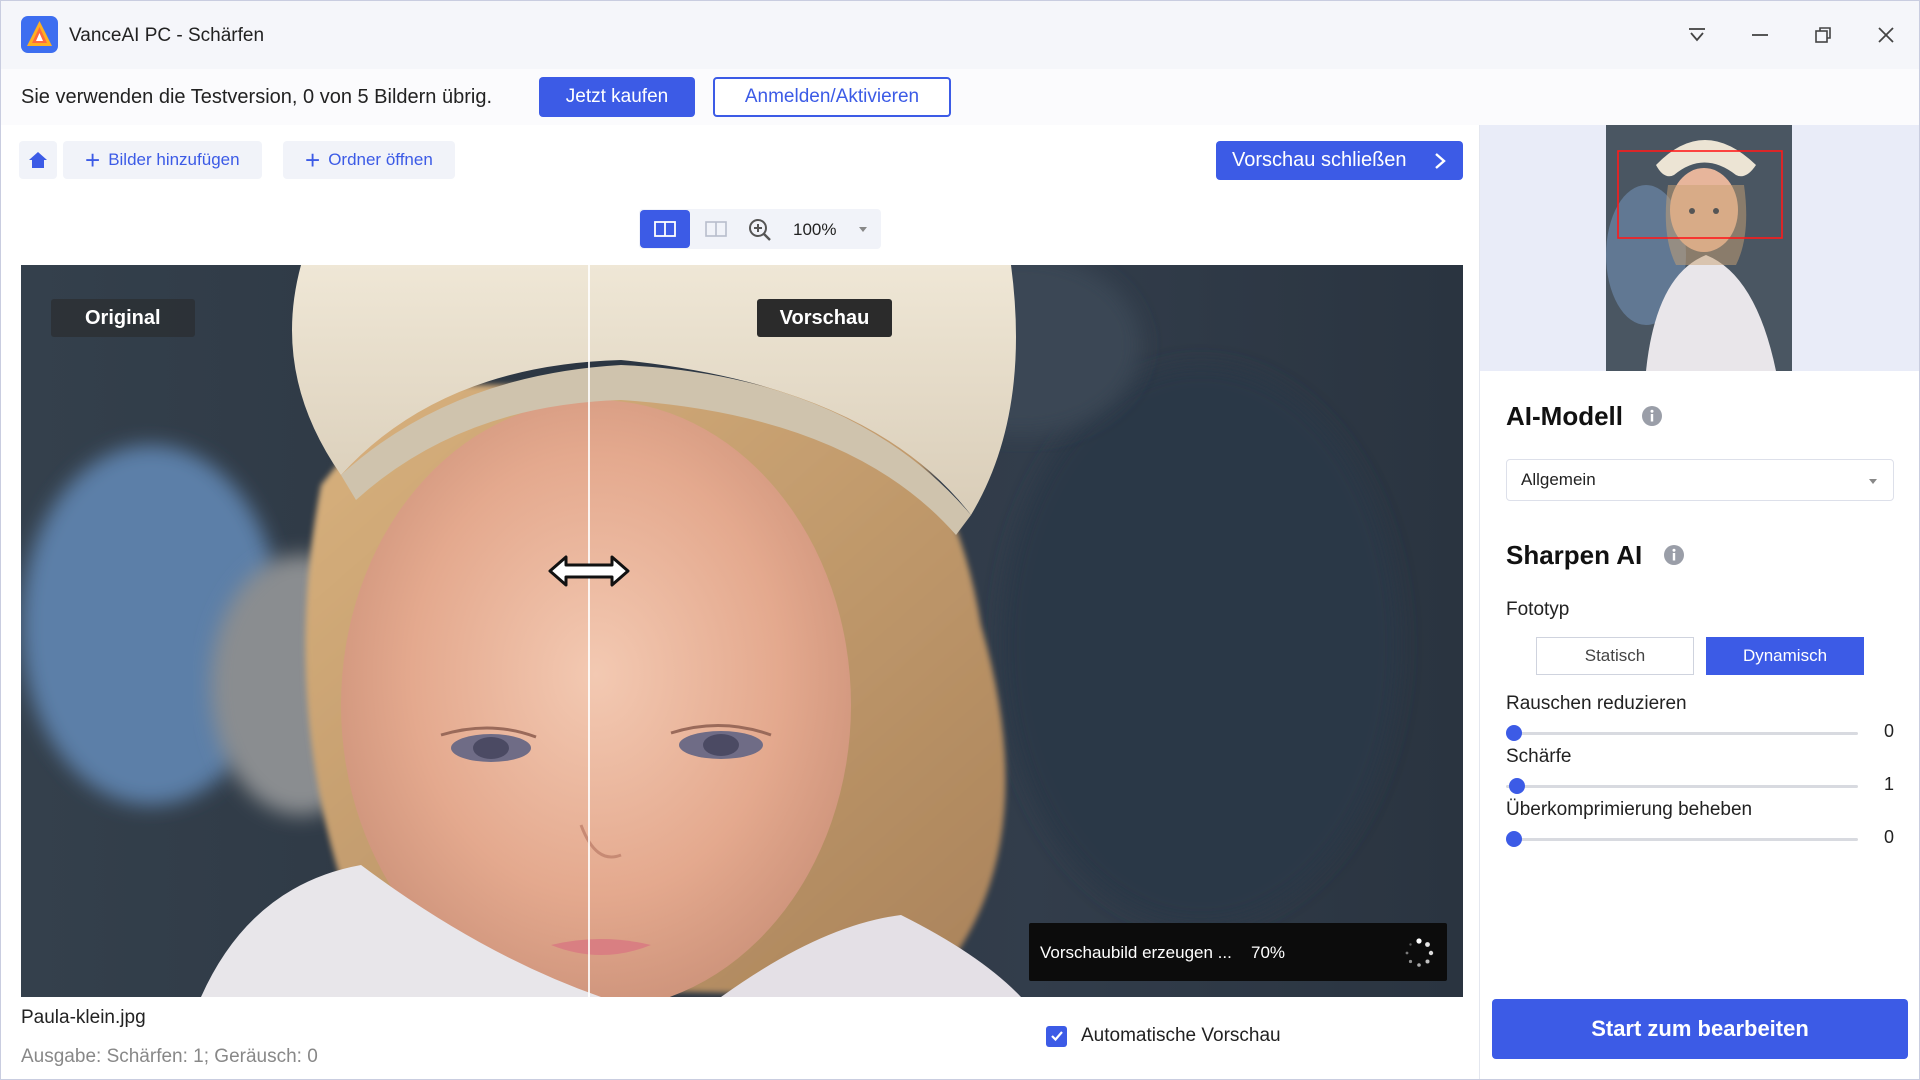 The image size is (1920, 1080). Describe the element at coordinates (169, 1056) in the screenshot. I see `output-info: Ausgabe: Schärfen: 1; Geräusch: 0` at that location.